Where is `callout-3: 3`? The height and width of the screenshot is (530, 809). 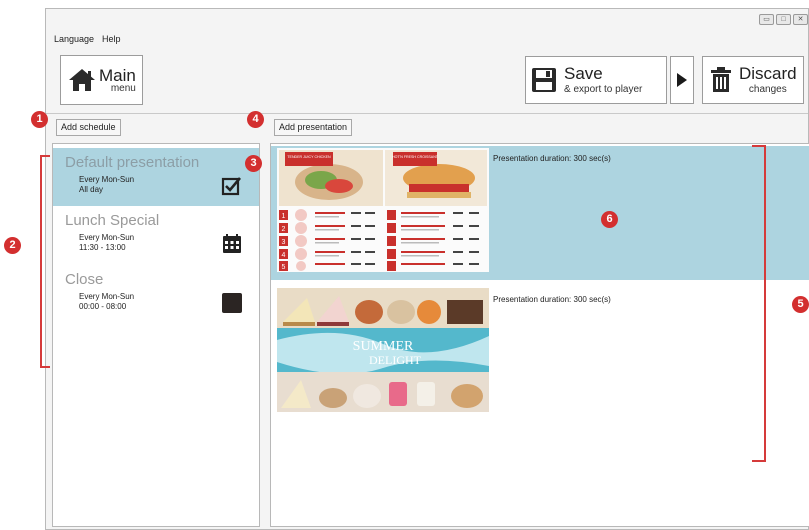 callout-3: 3 is located at coordinates (253, 163).